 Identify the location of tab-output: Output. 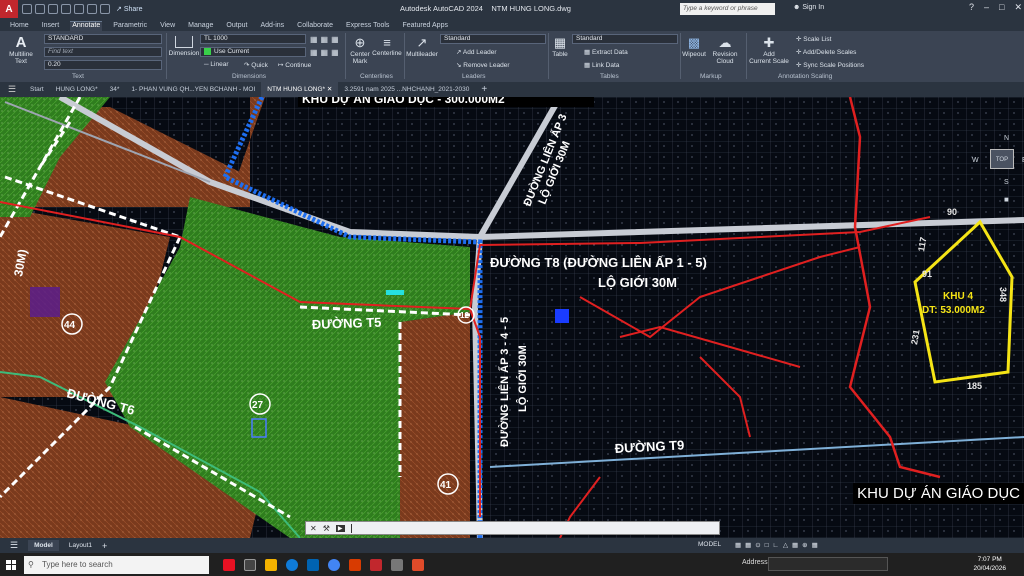
(236, 26).